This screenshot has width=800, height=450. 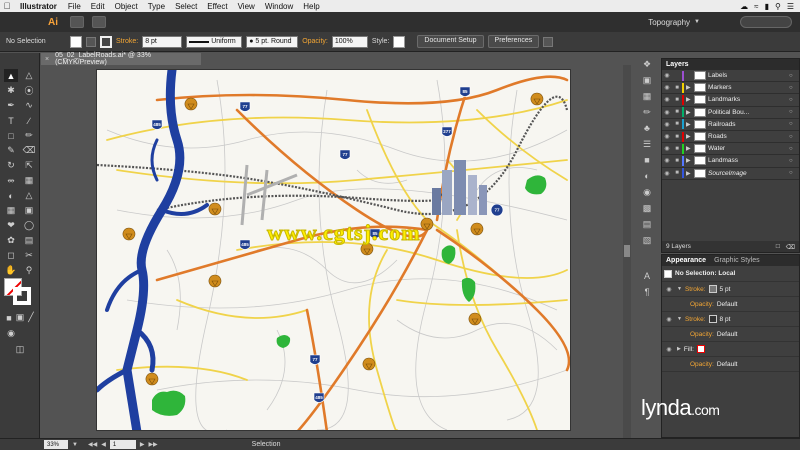 I want to click on stroke-color-swatch, so click(x=106, y=41).